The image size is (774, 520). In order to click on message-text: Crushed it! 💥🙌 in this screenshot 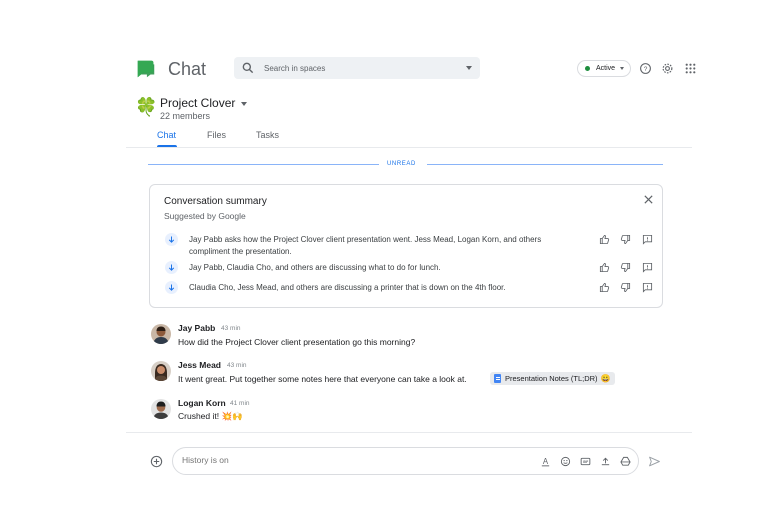, I will do `click(210, 416)`.